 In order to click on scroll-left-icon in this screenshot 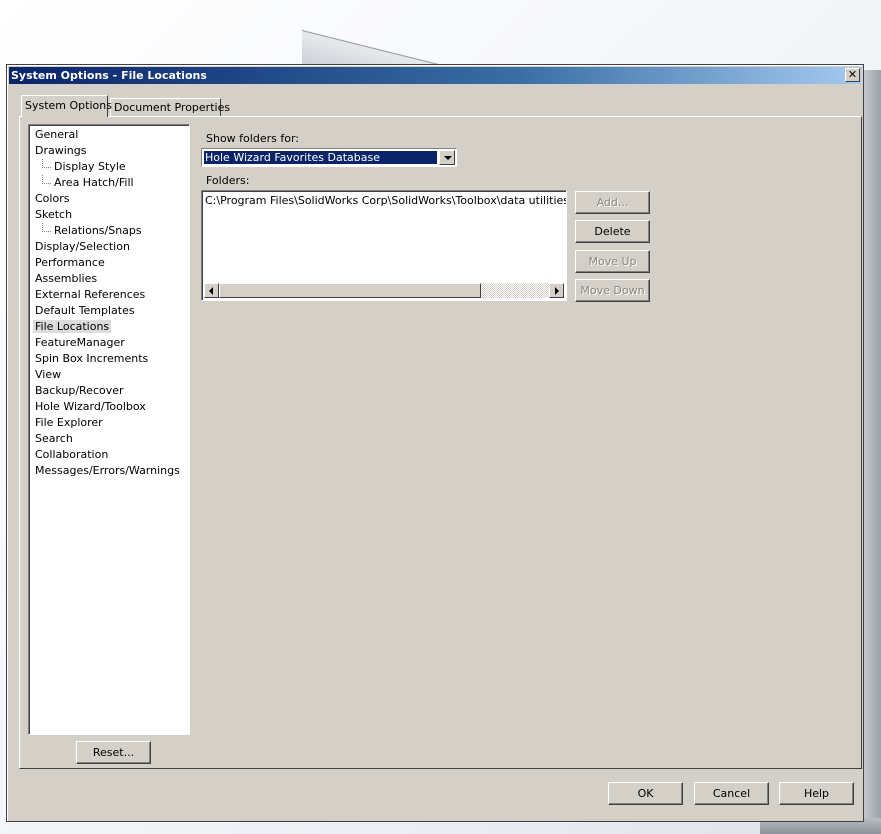, I will do `click(211, 290)`.